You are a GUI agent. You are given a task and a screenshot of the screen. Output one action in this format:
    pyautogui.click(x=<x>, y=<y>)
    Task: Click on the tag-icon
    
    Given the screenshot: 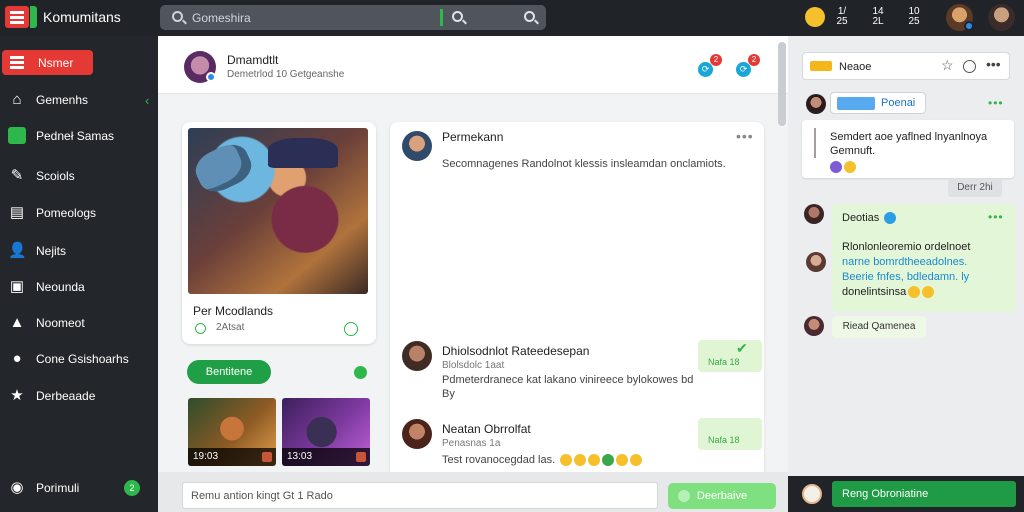 What is the action you would take?
    pyautogui.click(x=856, y=103)
    